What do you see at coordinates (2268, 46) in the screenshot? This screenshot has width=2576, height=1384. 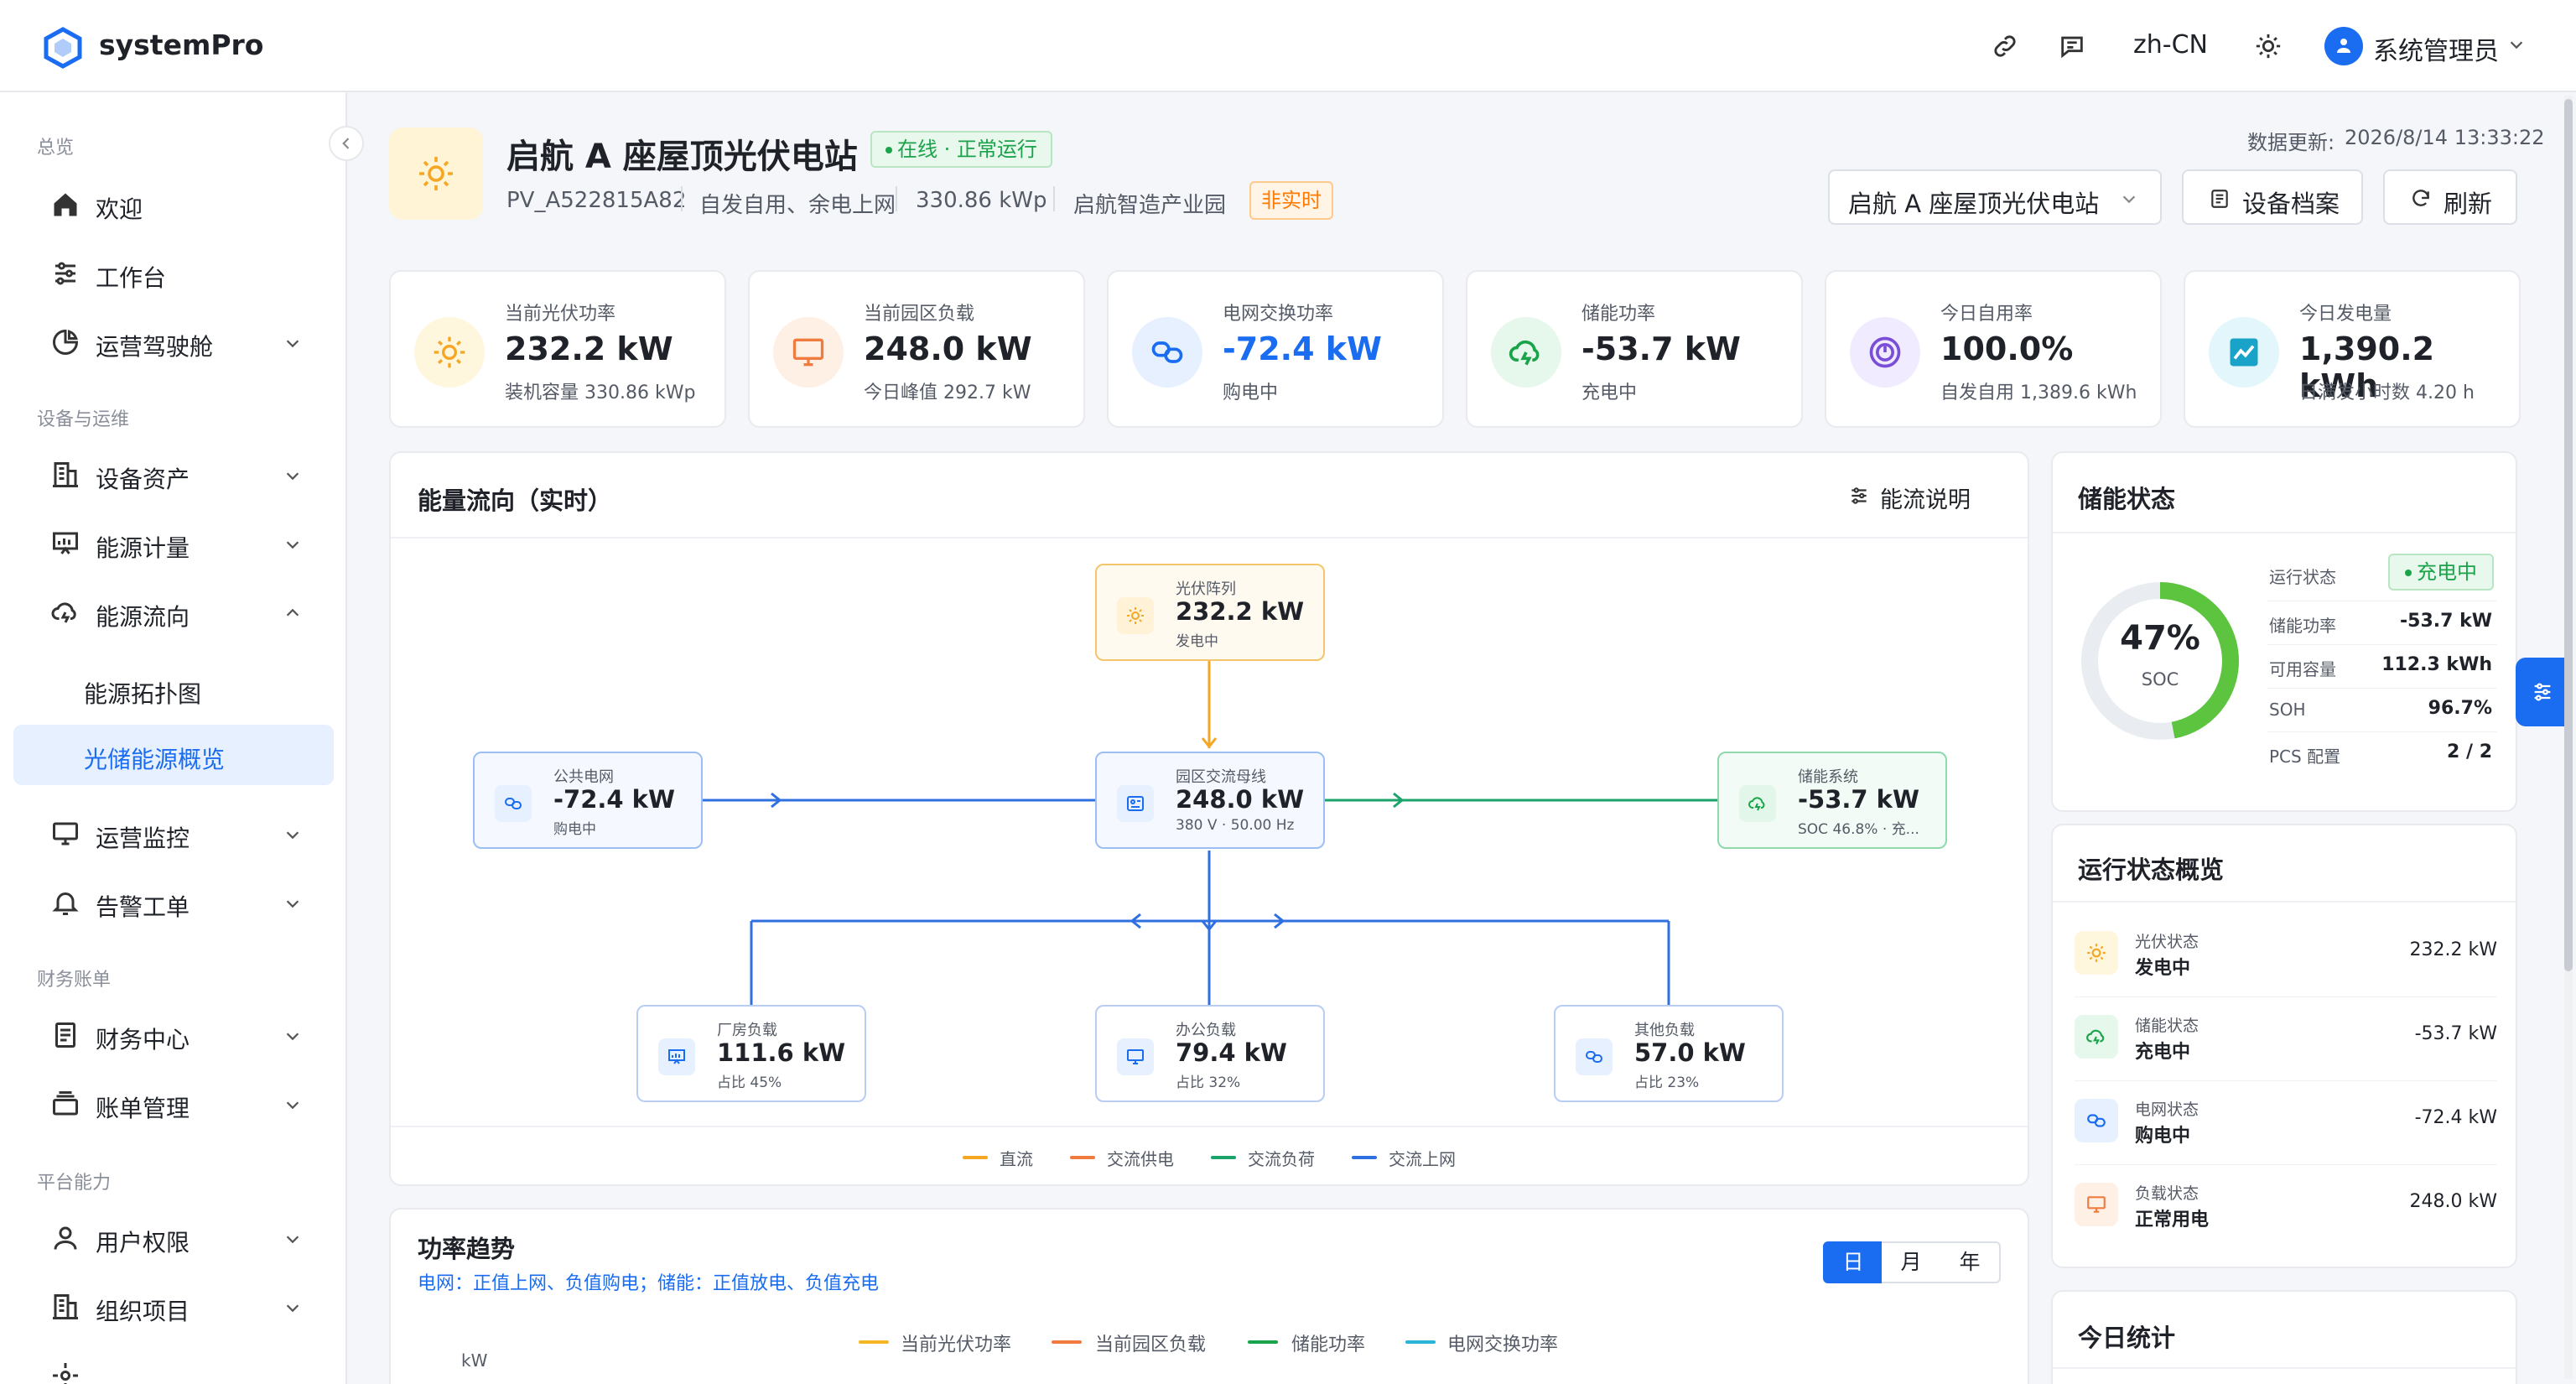 I see `theme-sun-icon` at bounding box center [2268, 46].